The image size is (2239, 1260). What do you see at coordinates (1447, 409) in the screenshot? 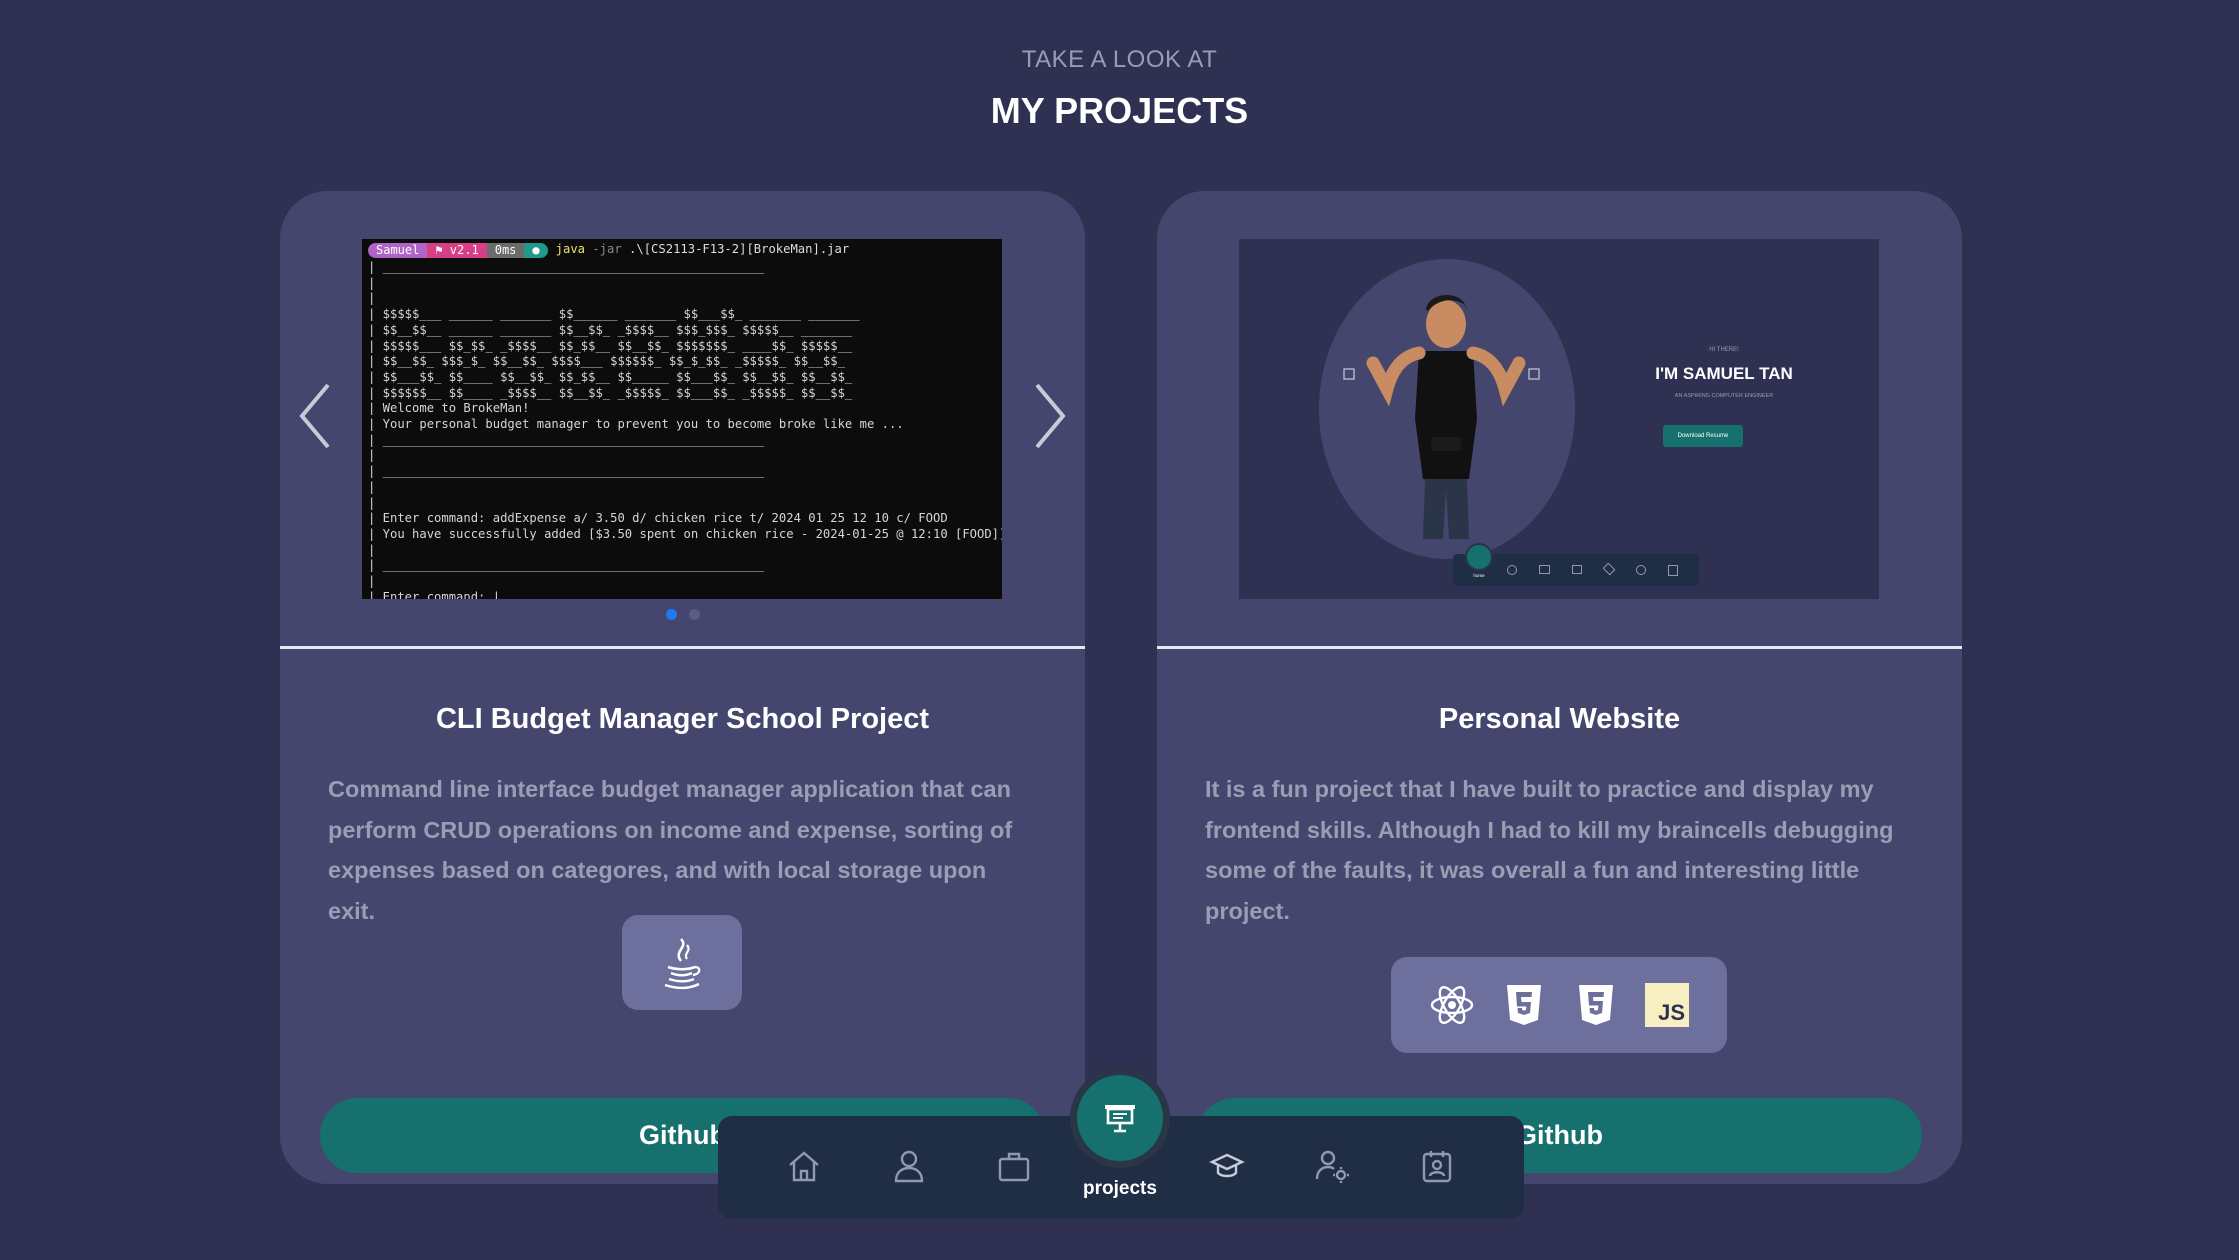
I see `portrait-illustration` at bounding box center [1447, 409].